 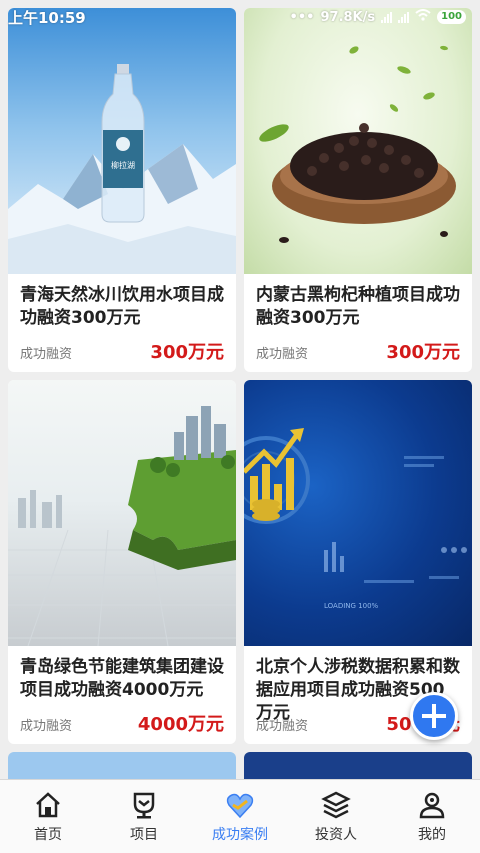 What do you see at coordinates (451, 17) in the screenshot?
I see `battery-icon: 100` at bounding box center [451, 17].